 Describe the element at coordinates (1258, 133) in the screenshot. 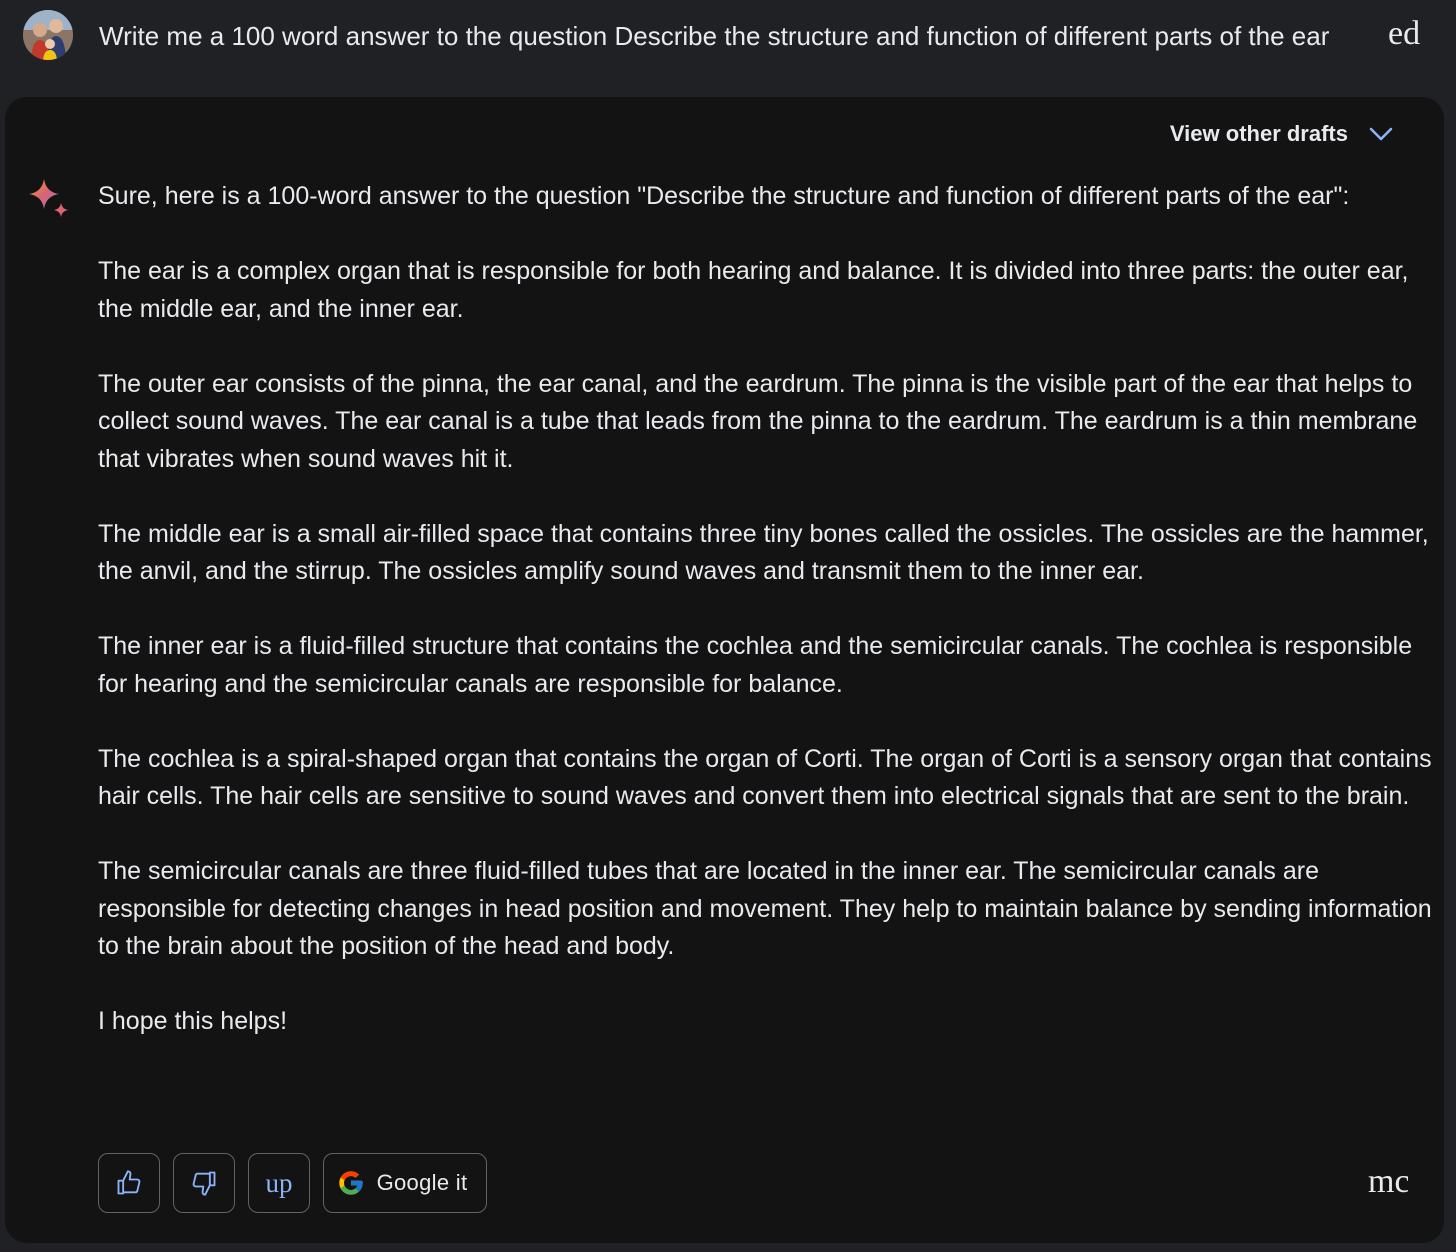

I see `drafts-label: View other drafts` at that location.